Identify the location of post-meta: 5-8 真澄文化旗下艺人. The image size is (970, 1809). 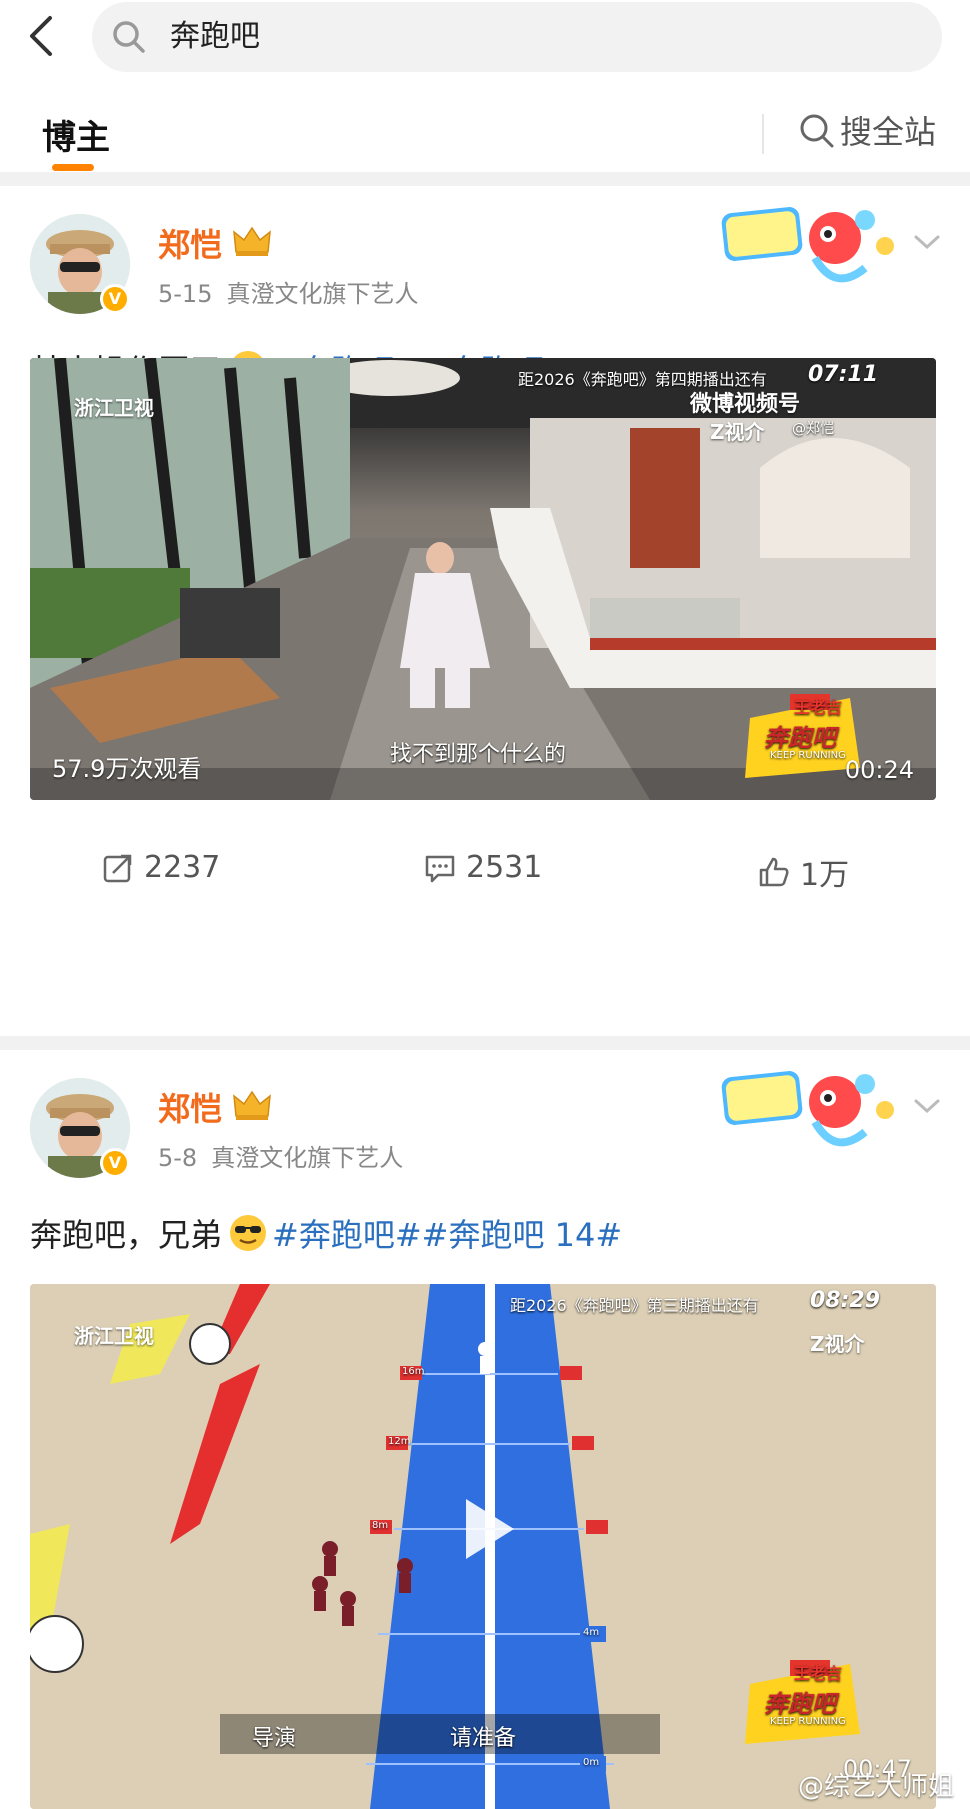
(280, 1155).